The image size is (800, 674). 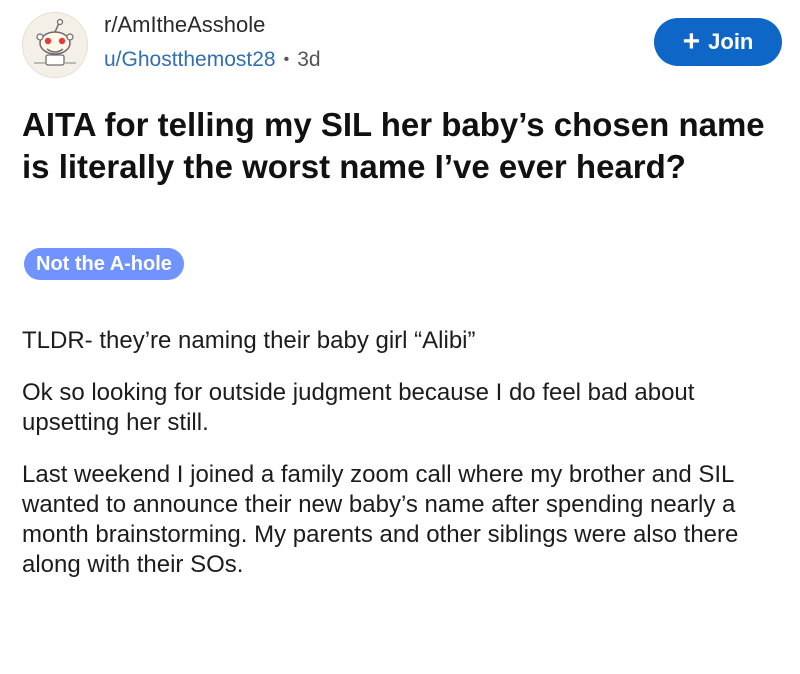 I want to click on join-button: + Join, so click(x=718, y=42).